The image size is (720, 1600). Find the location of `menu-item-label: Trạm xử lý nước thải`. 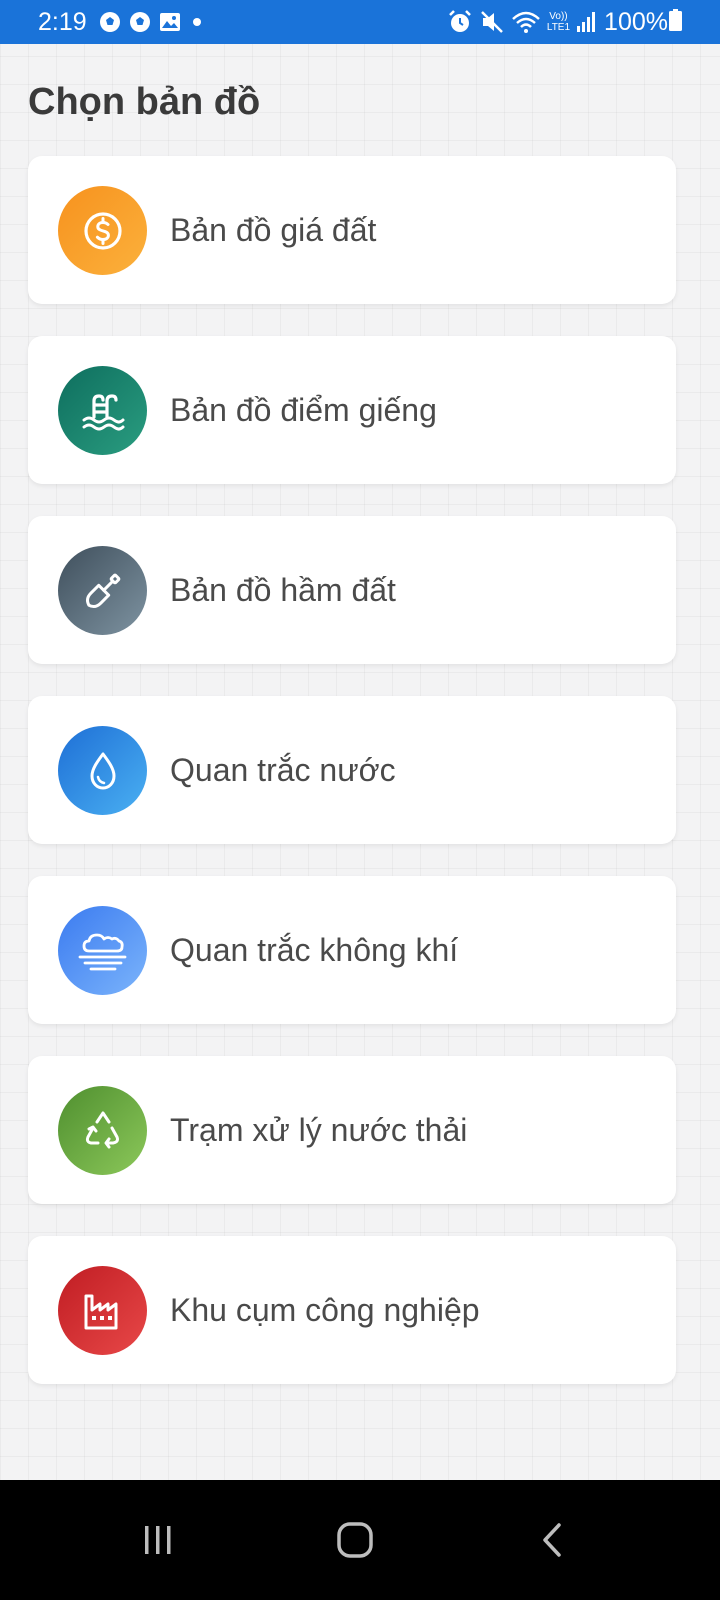

menu-item-label: Trạm xử lý nước thải is located at coordinates (319, 1129).